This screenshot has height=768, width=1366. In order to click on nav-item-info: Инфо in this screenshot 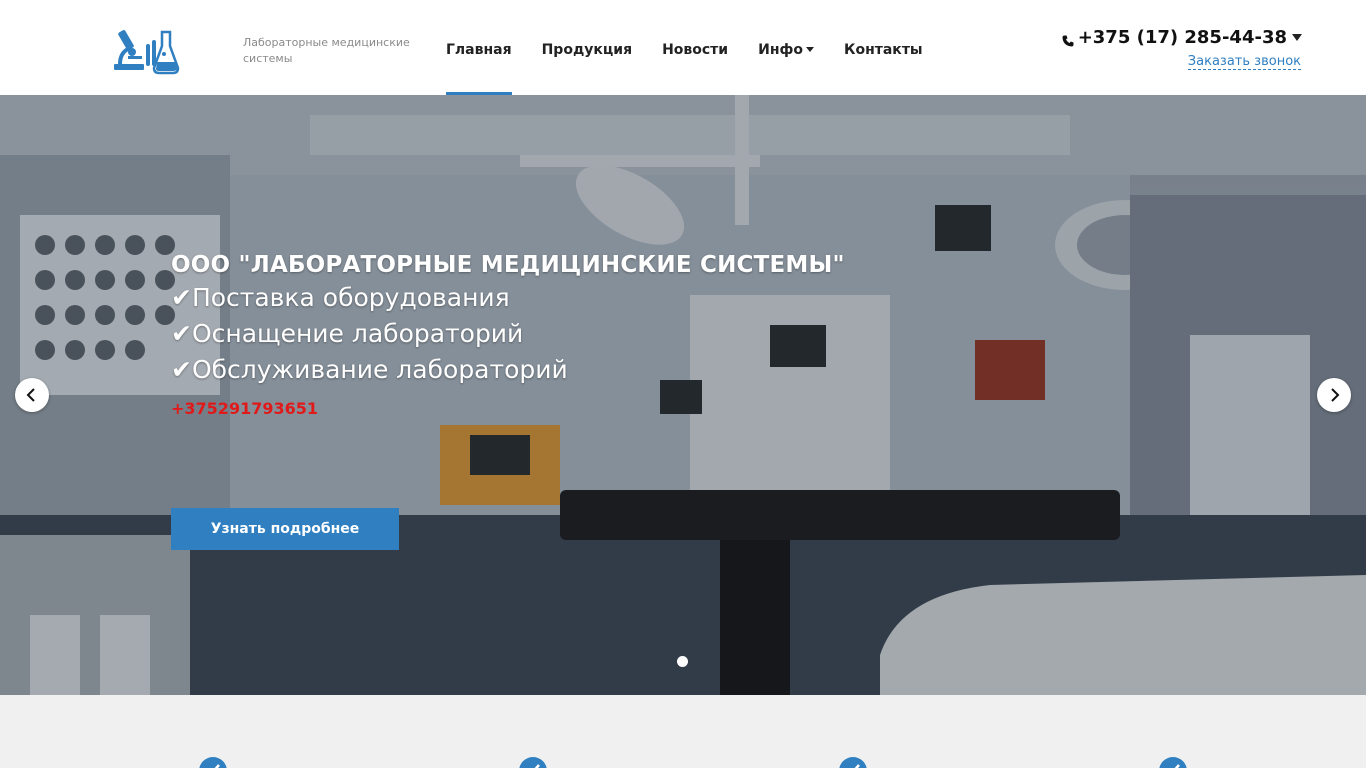, I will do `click(786, 47)`.